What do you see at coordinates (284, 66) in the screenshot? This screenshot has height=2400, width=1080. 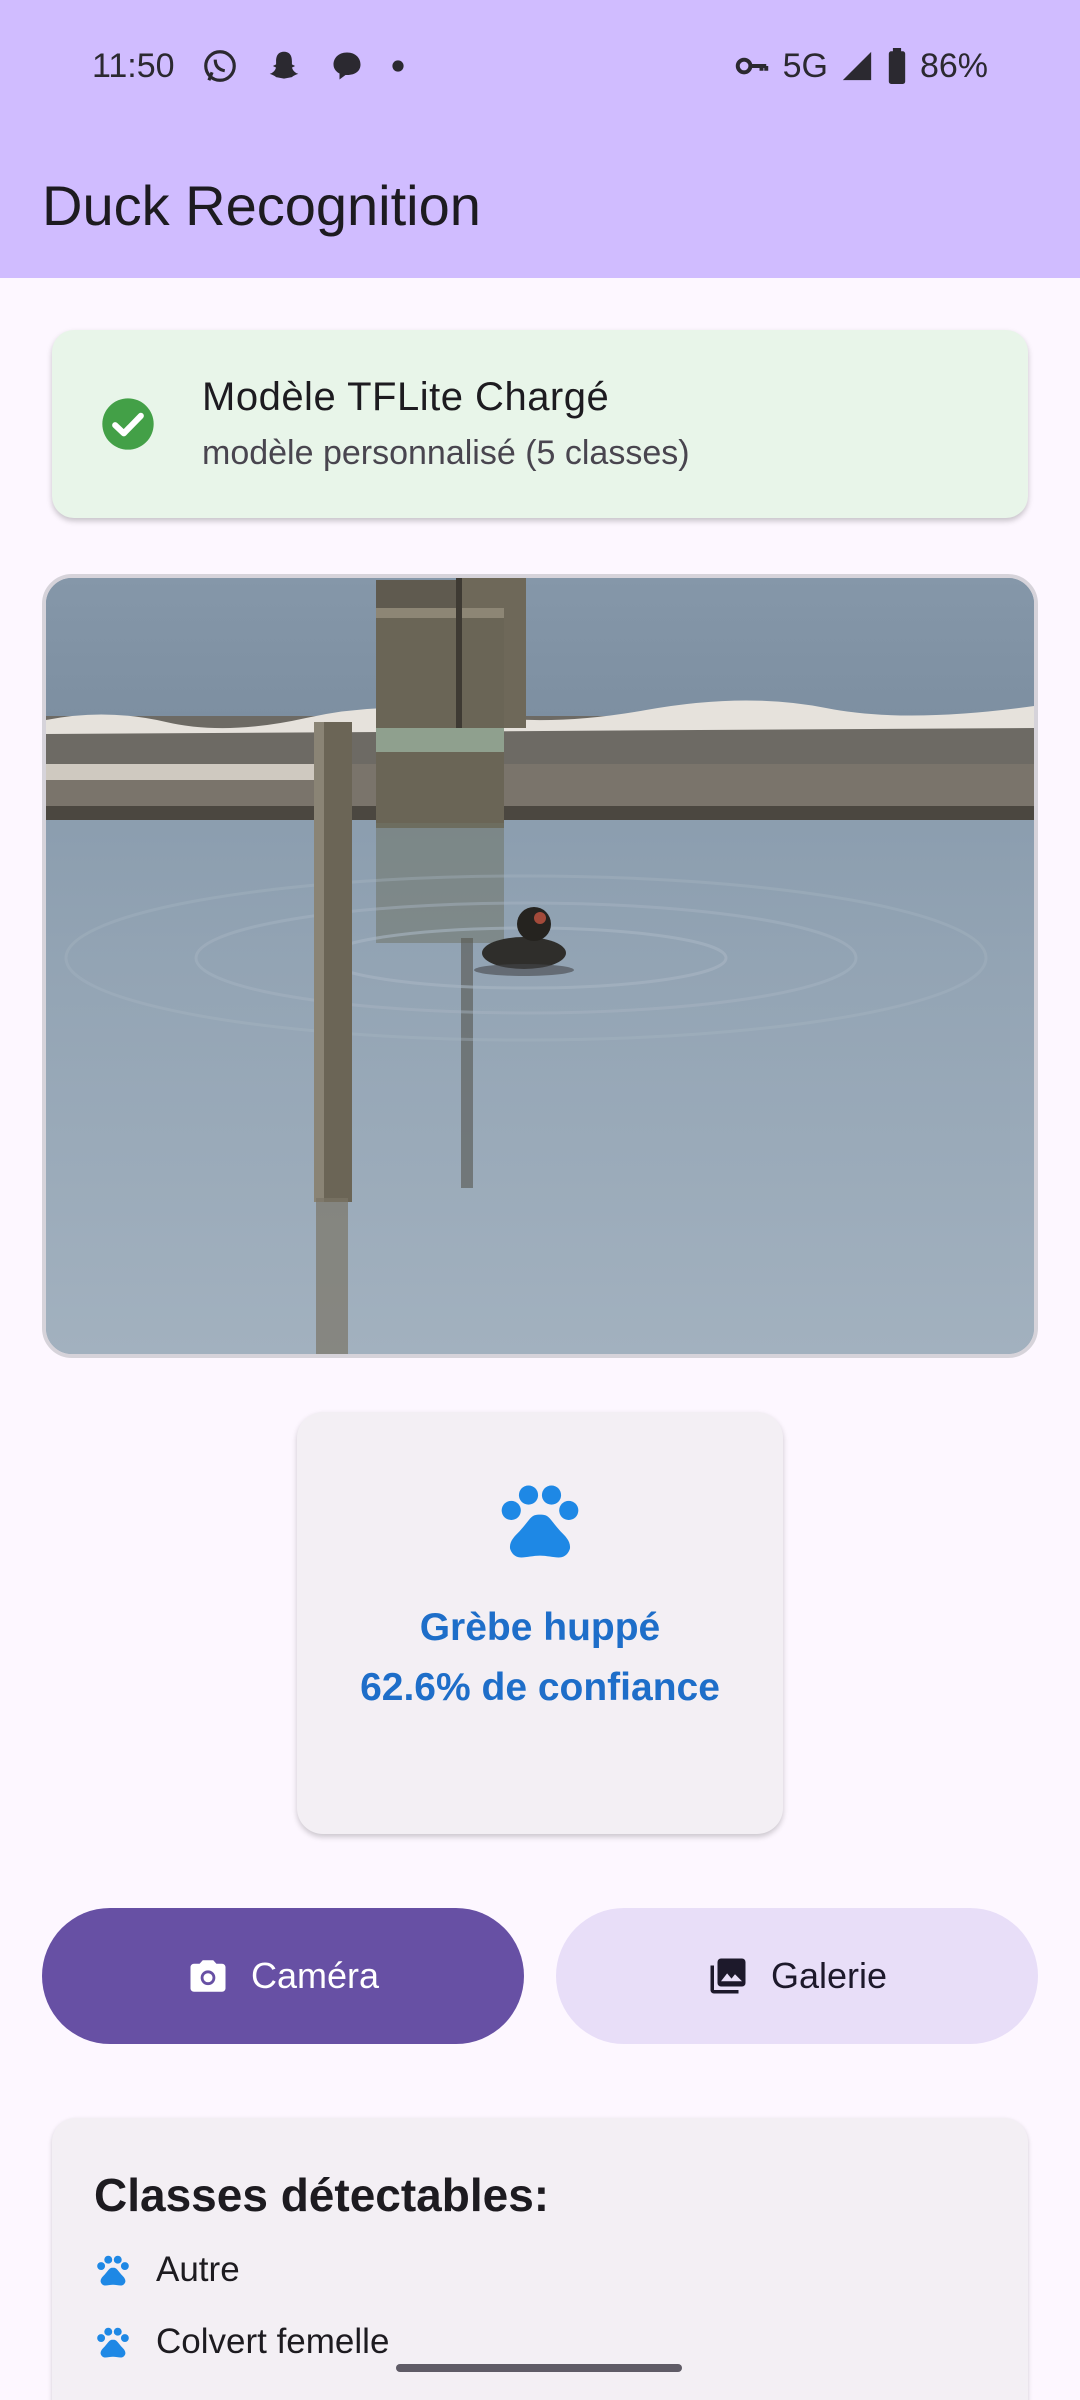 I see `snapchat-icon` at bounding box center [284, 66].